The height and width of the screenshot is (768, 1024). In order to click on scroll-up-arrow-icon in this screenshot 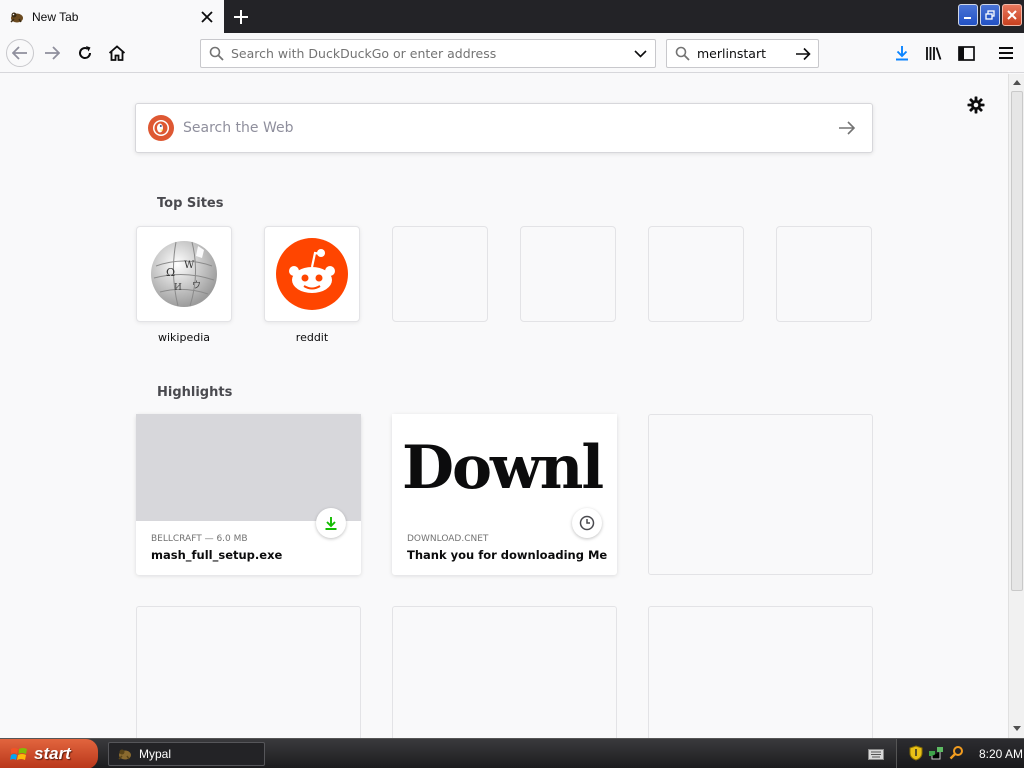, I will do `click(1017, 82)`.